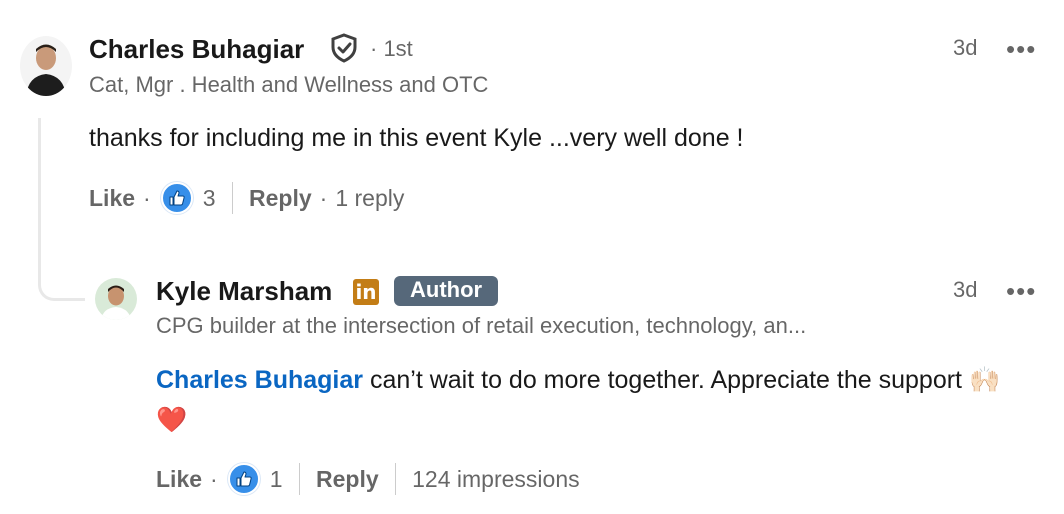 The width and height of the screenshot is (1064, 514). Describe the element at coordinates (209, 198) in the screenshot. I see `comment-like-count: 3` at that location.